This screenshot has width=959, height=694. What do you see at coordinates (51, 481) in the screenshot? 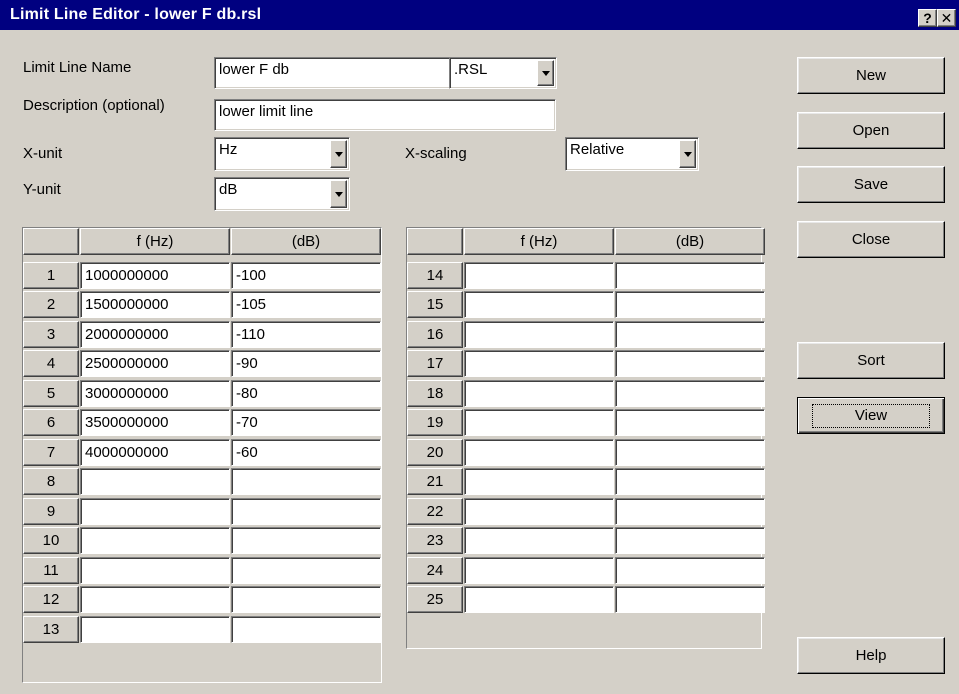
I see `row-number: 8` at bounding box center [51, 481].